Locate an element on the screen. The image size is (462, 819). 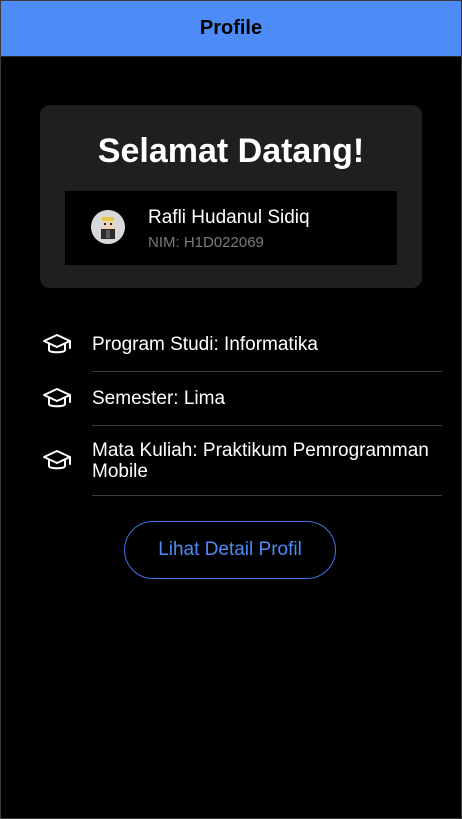
welcome-heading: Selamat Datang! is located at coordinates (231, 151).